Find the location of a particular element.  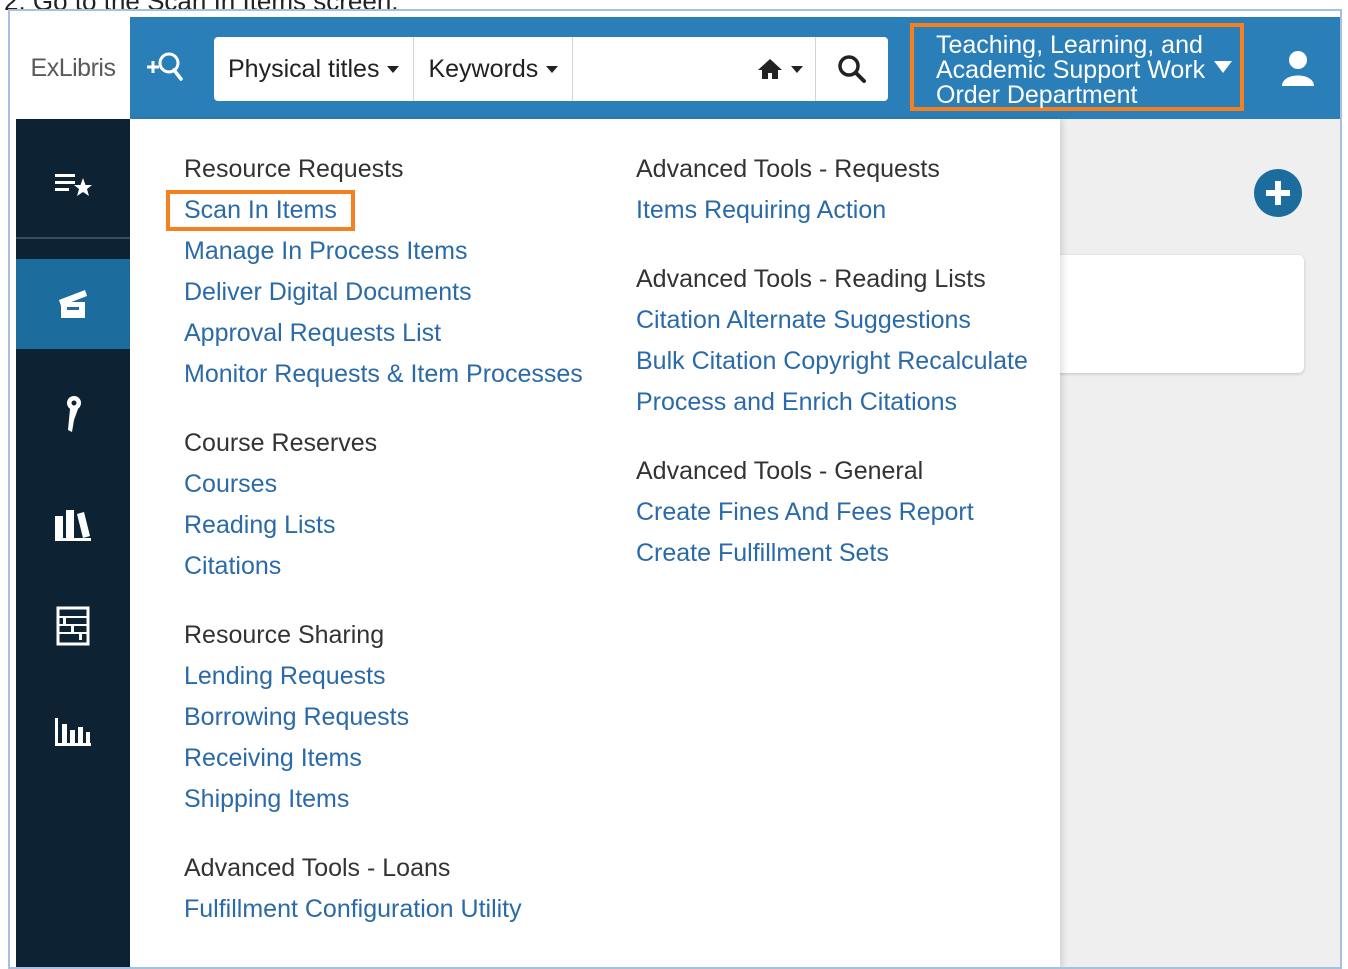

user-icon is located at coordinates (1298, 68).